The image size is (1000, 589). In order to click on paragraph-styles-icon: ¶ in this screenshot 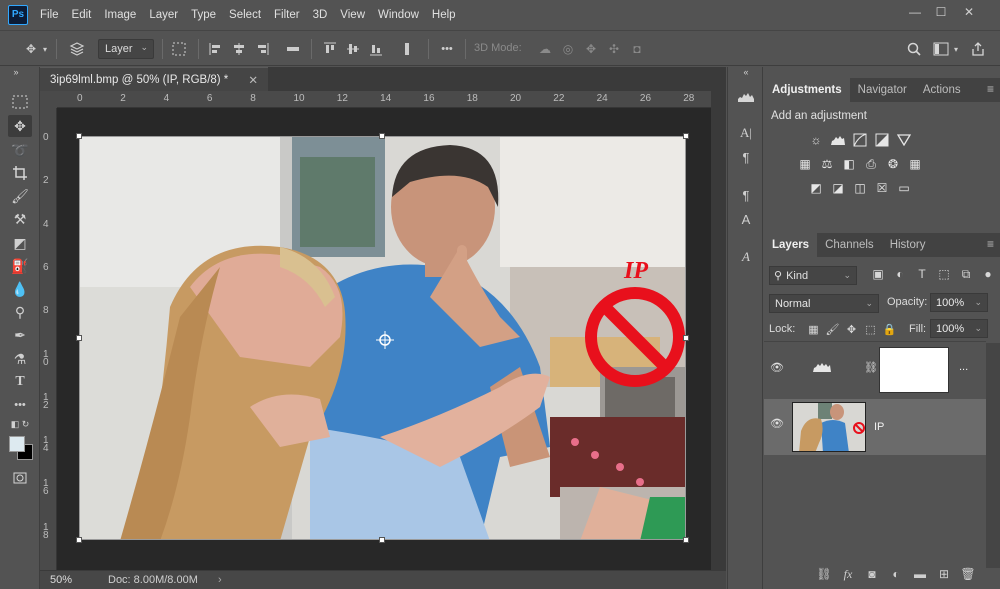, I will do `click(746, 195)`.